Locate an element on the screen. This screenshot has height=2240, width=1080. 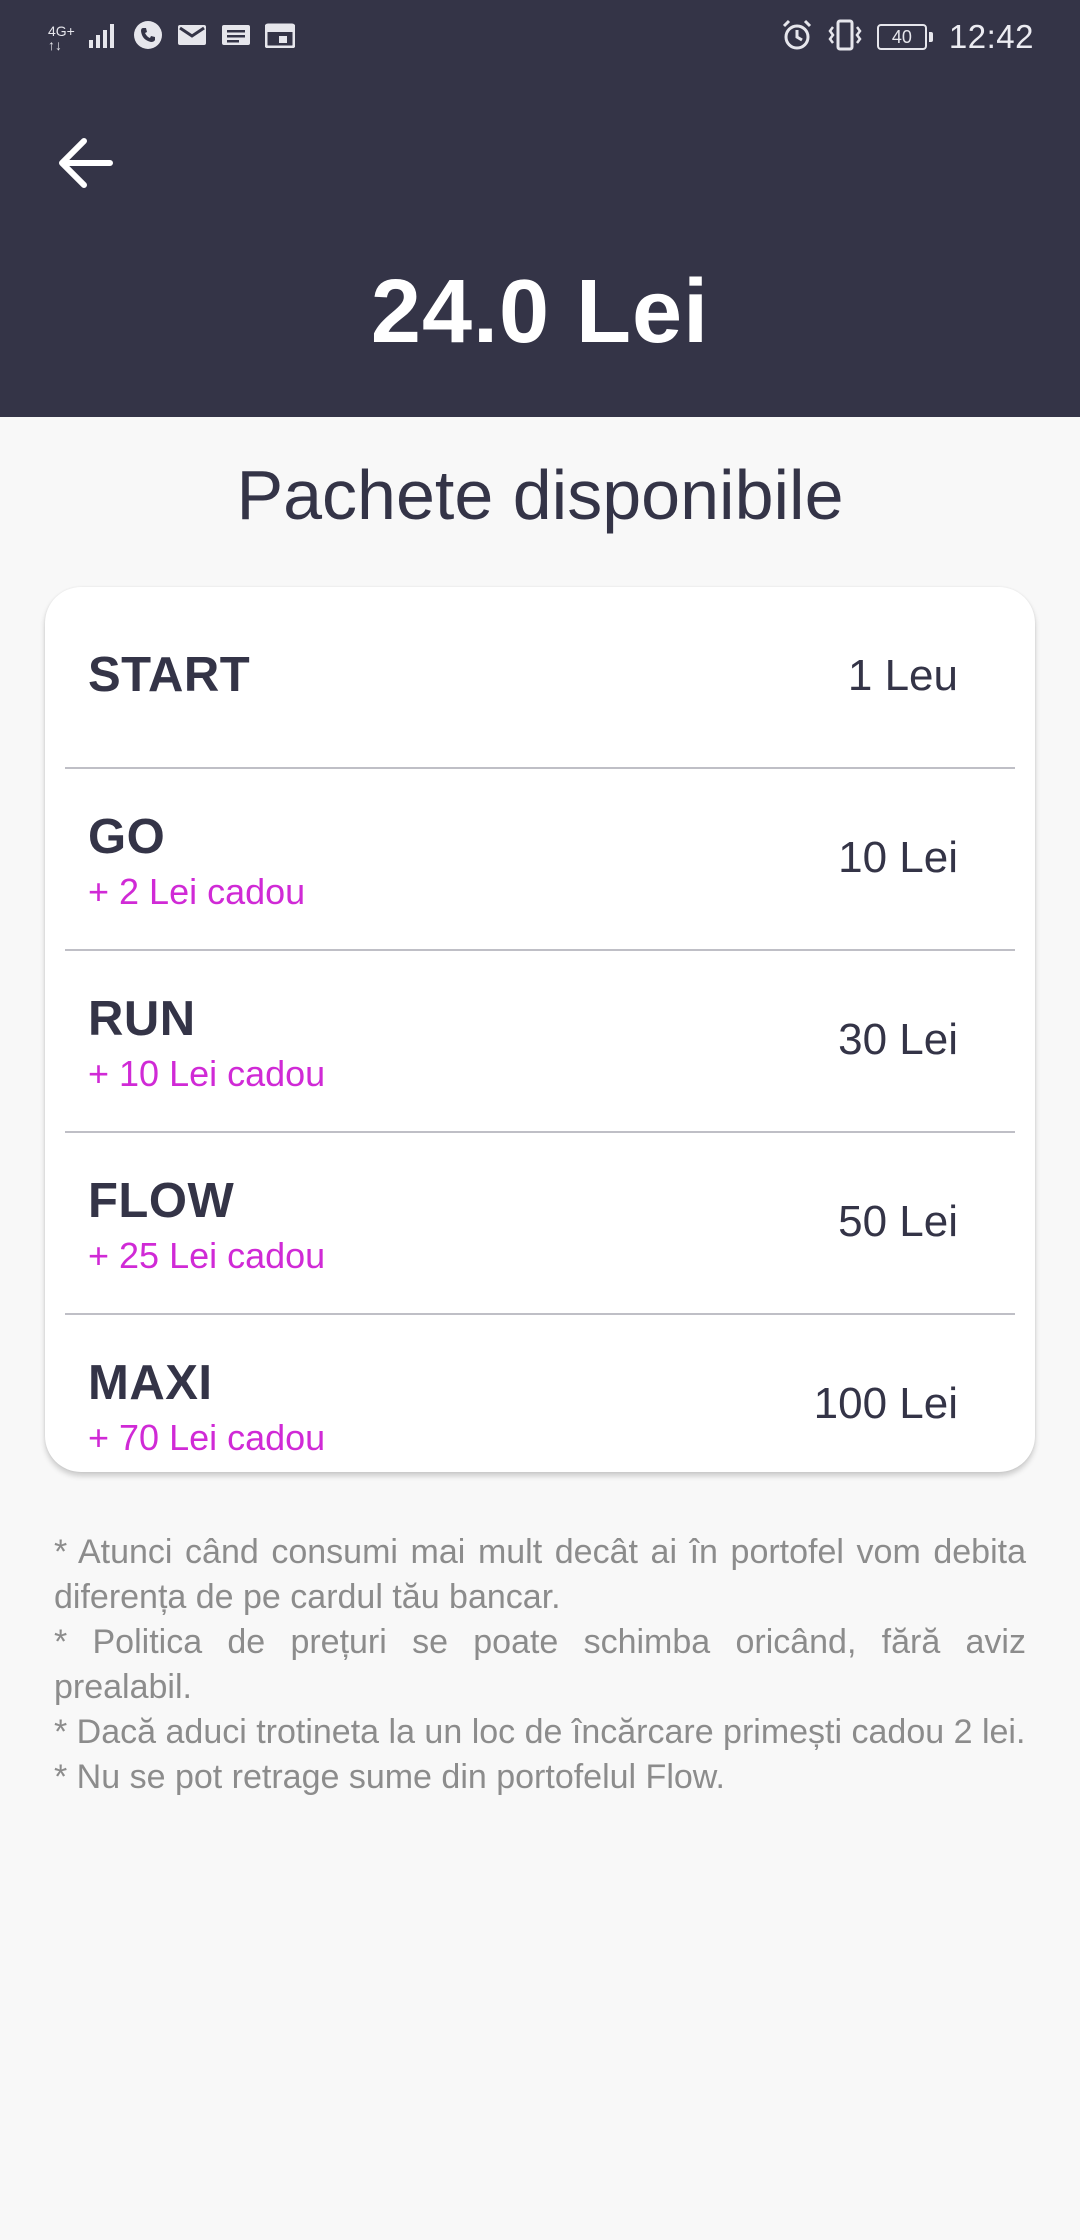
battery-icon: 40 is located at coordinates (904, 37).